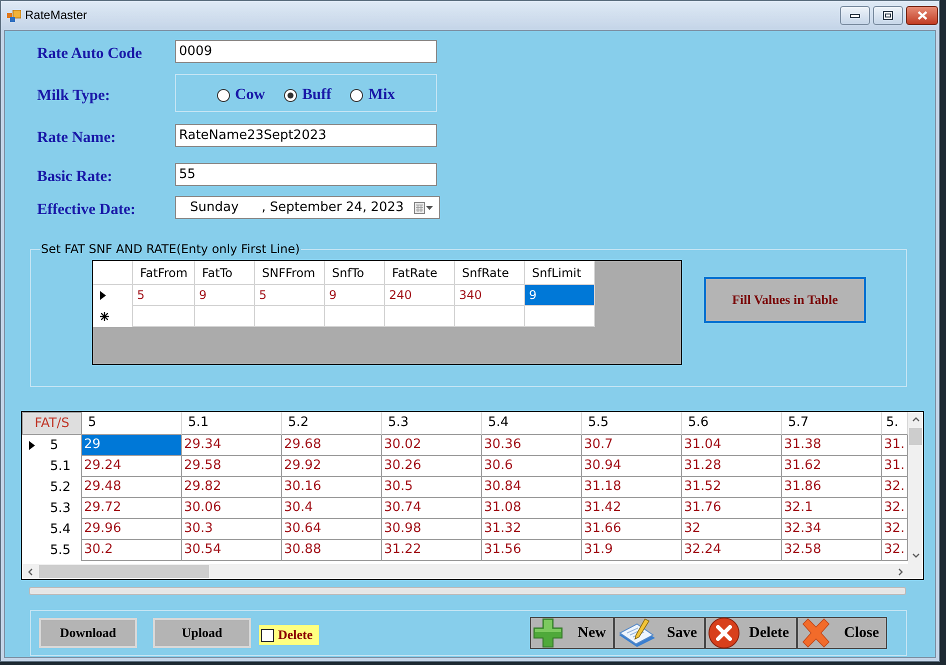  What do you see at coordinates (88, 633) in the screenshot?
I see `download-button: Download` at bounding box center [88, 633].